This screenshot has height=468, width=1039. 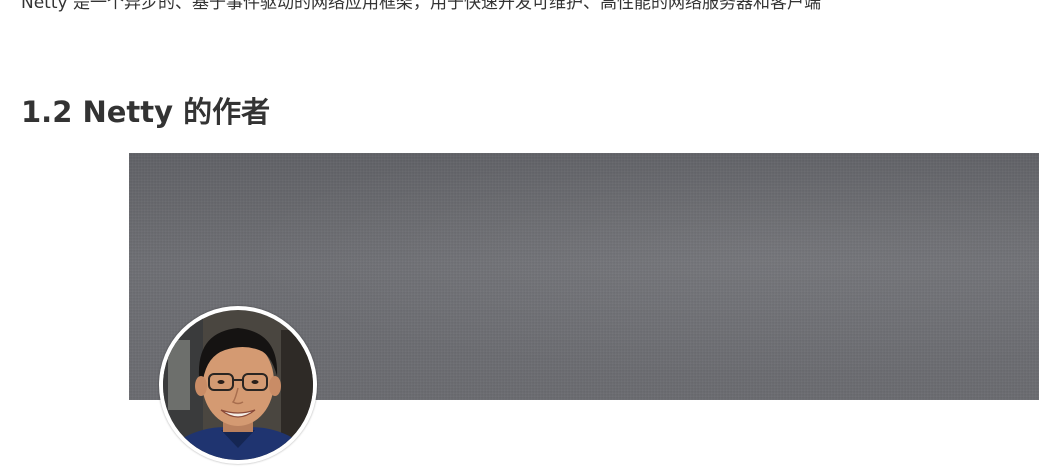 I want to click on author-portrait, so click(x=238, y=385).